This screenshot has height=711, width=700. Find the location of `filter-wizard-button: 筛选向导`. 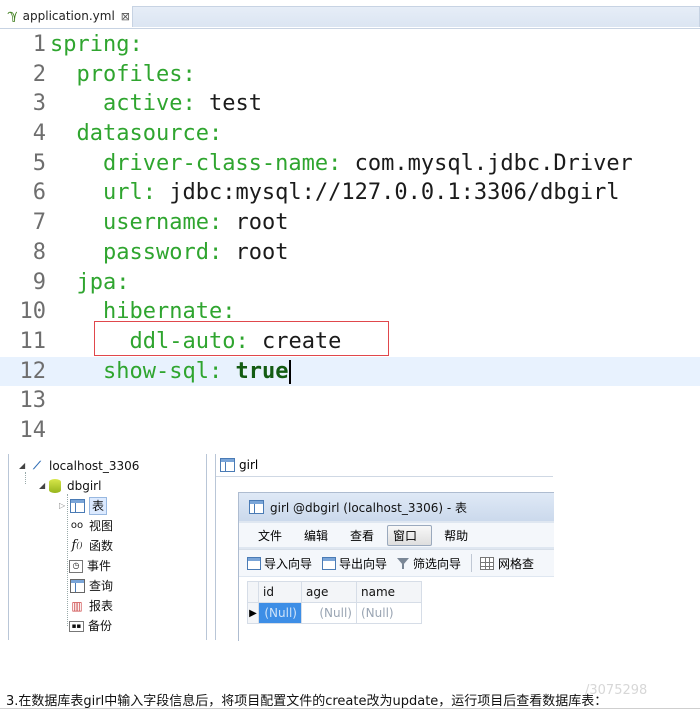

filter-wizard-button: 筛选向导 is located at coordinates (429, 563).